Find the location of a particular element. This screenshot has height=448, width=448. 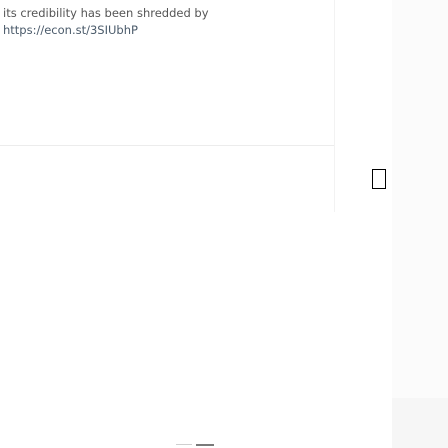

scroll-indicator-faint is located at coordinates (184, 444).